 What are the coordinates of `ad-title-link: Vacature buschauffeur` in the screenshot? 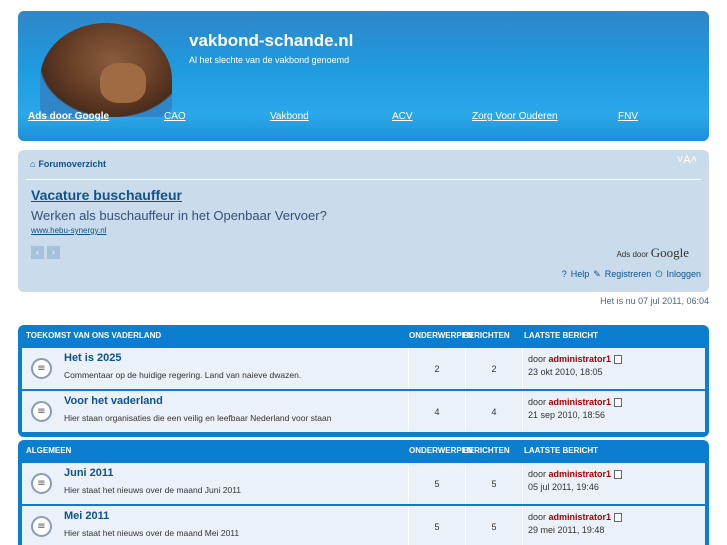 It's located at (106, 195).